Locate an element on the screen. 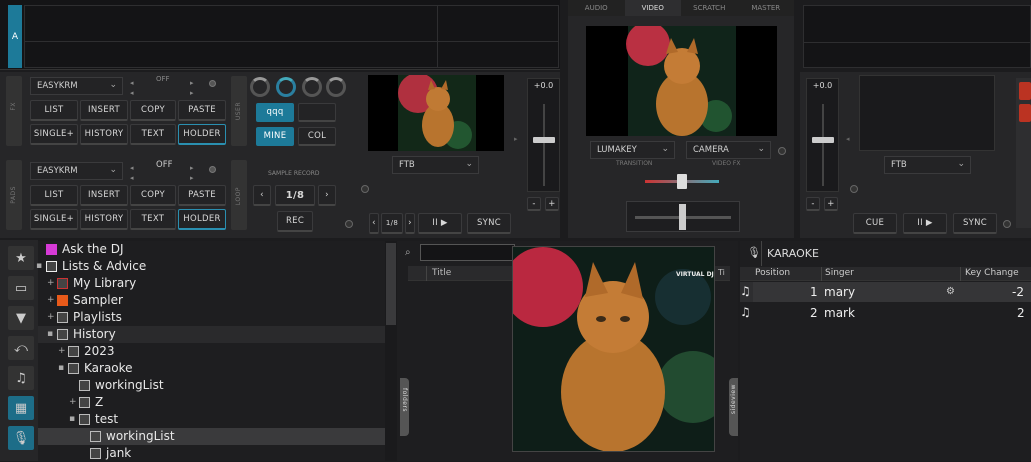  tree-item: + My Library is located at coordinates (211, 283).